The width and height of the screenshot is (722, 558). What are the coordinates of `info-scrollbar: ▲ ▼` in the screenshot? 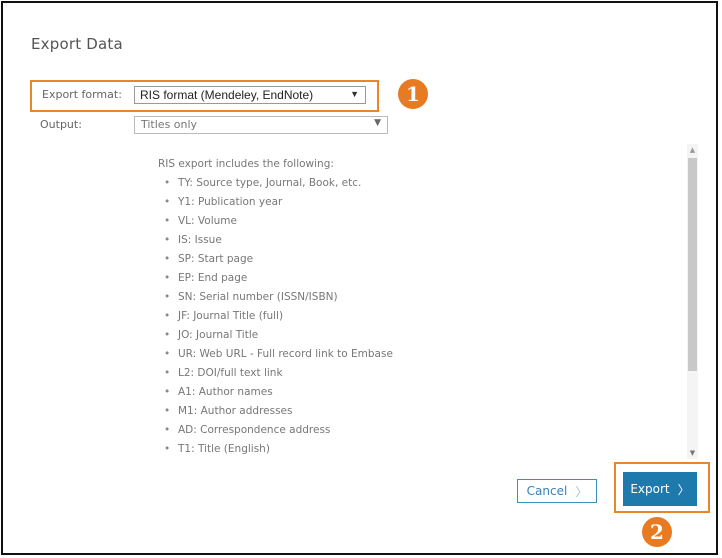 It's located at (692, 301).